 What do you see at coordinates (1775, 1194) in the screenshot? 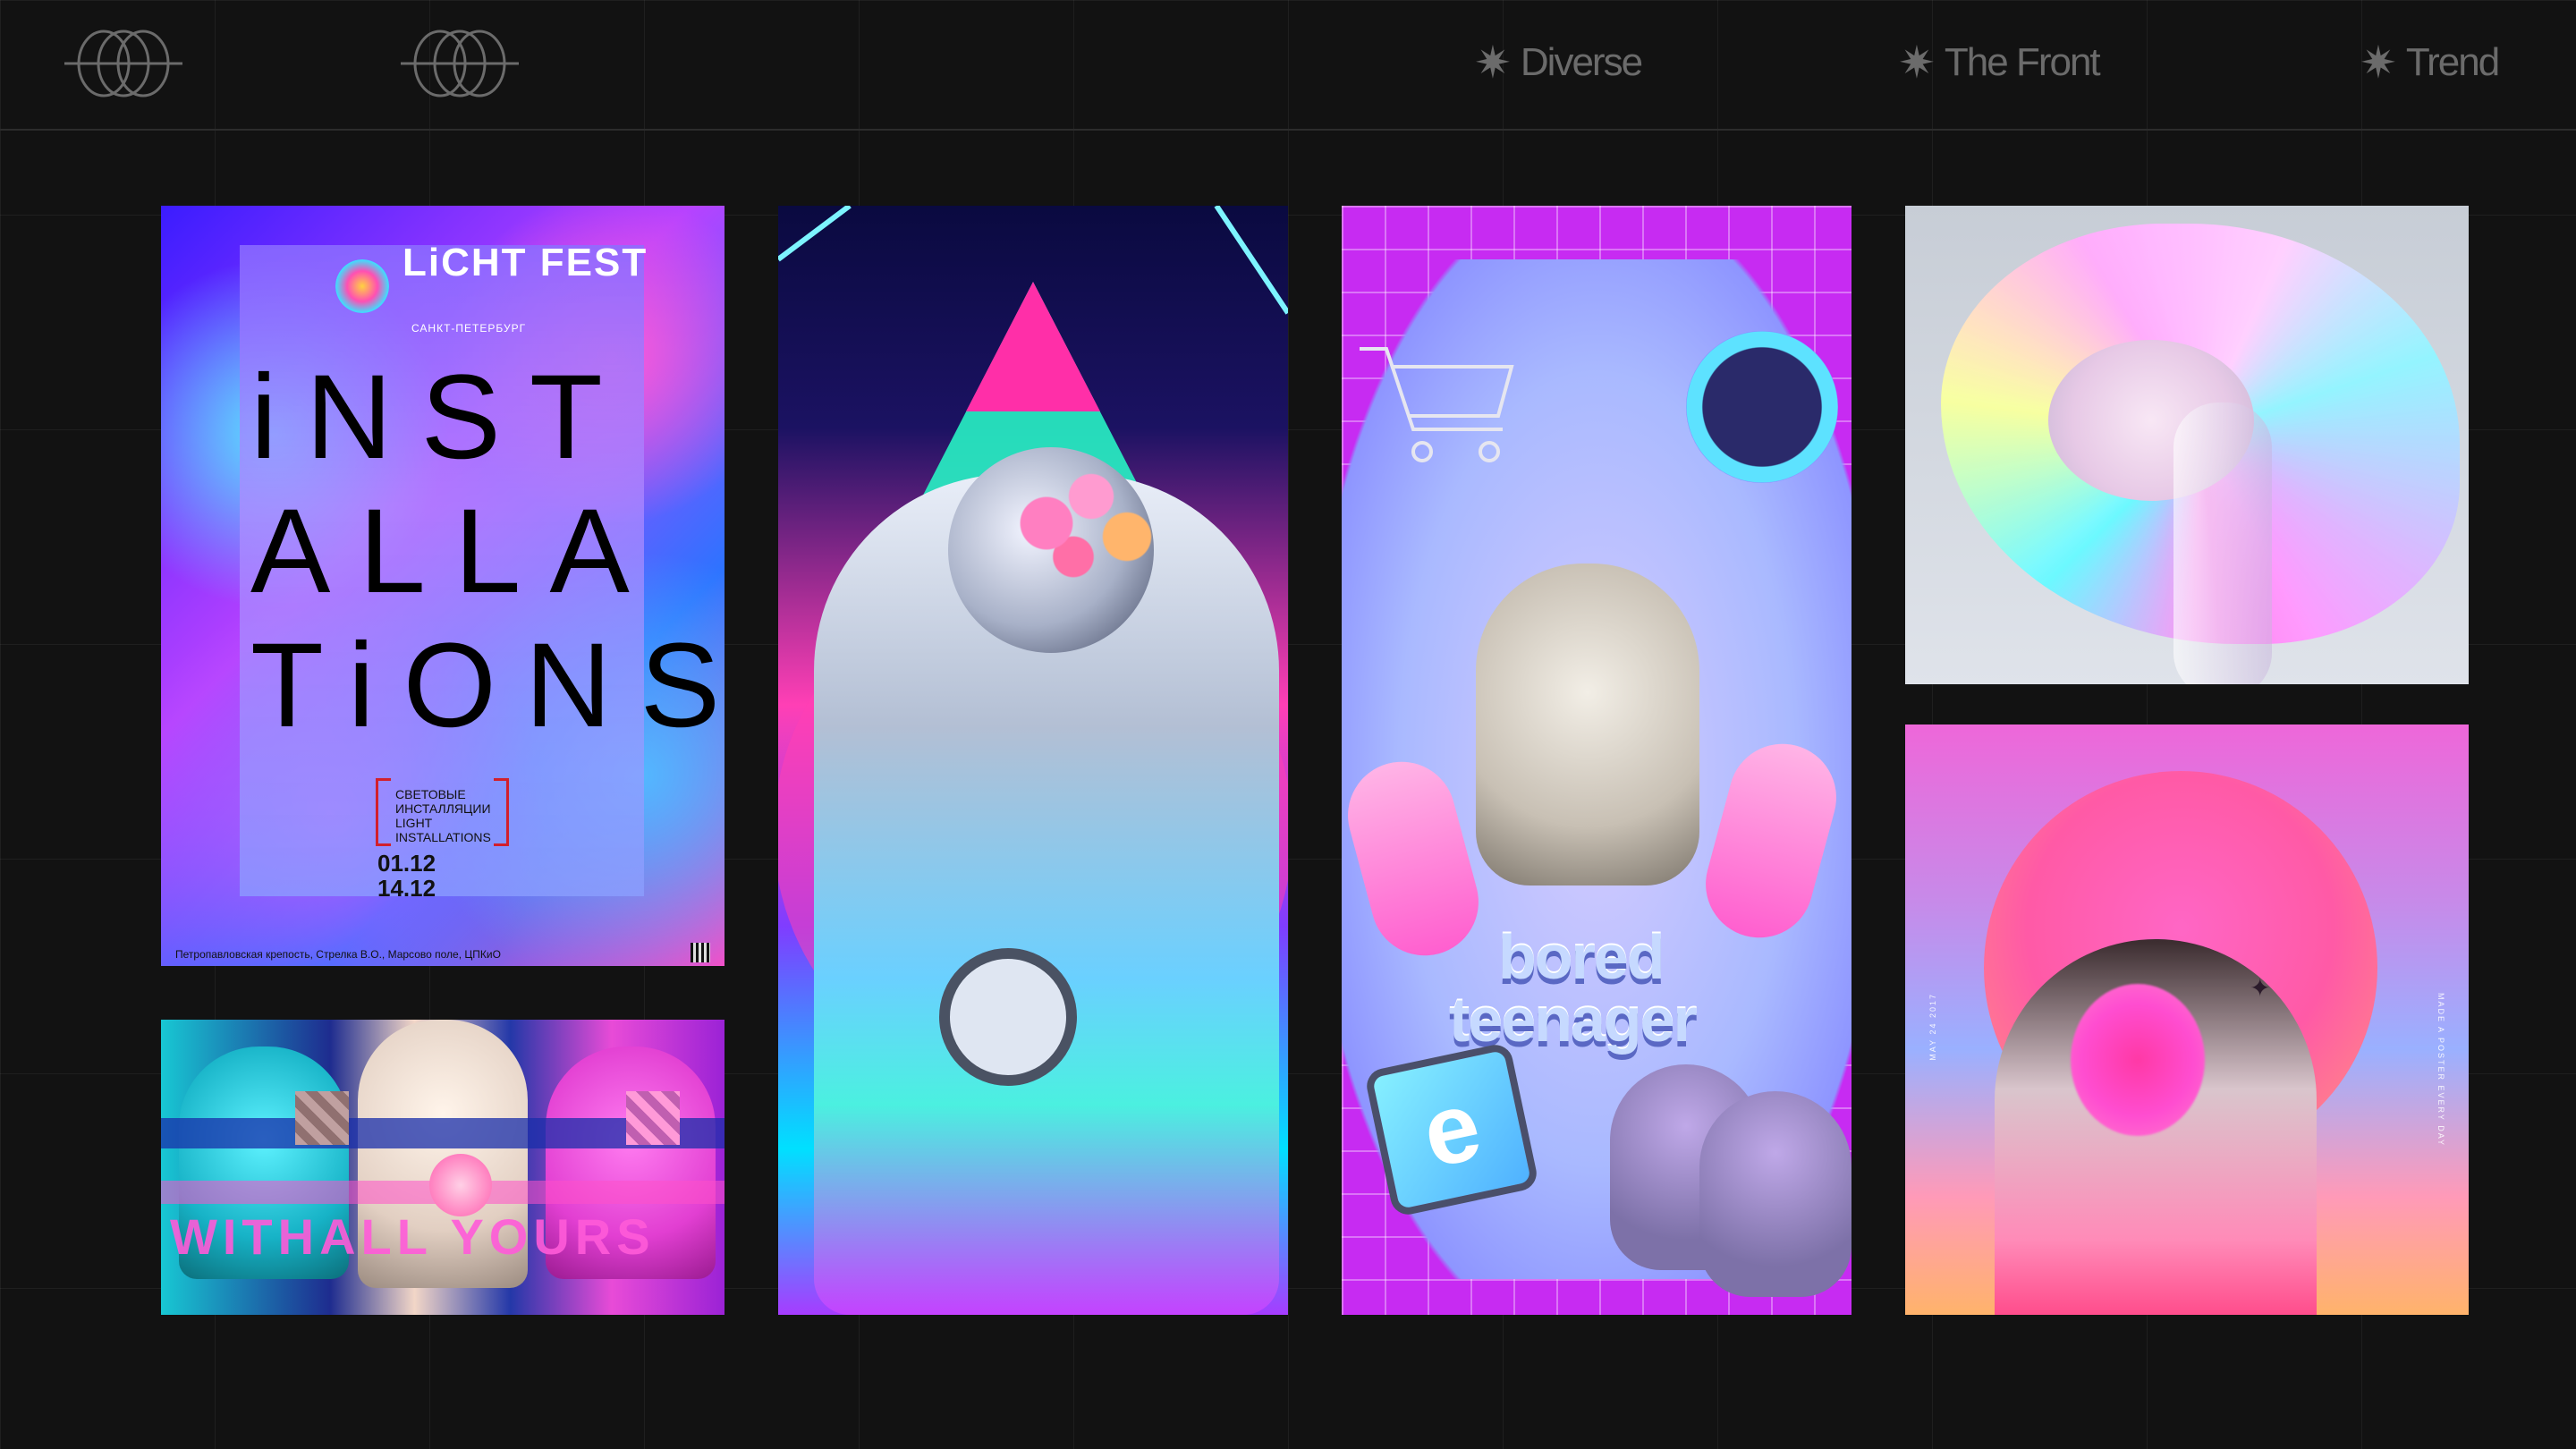
I see `alien-figure` at bounding box center [1775, 1194].